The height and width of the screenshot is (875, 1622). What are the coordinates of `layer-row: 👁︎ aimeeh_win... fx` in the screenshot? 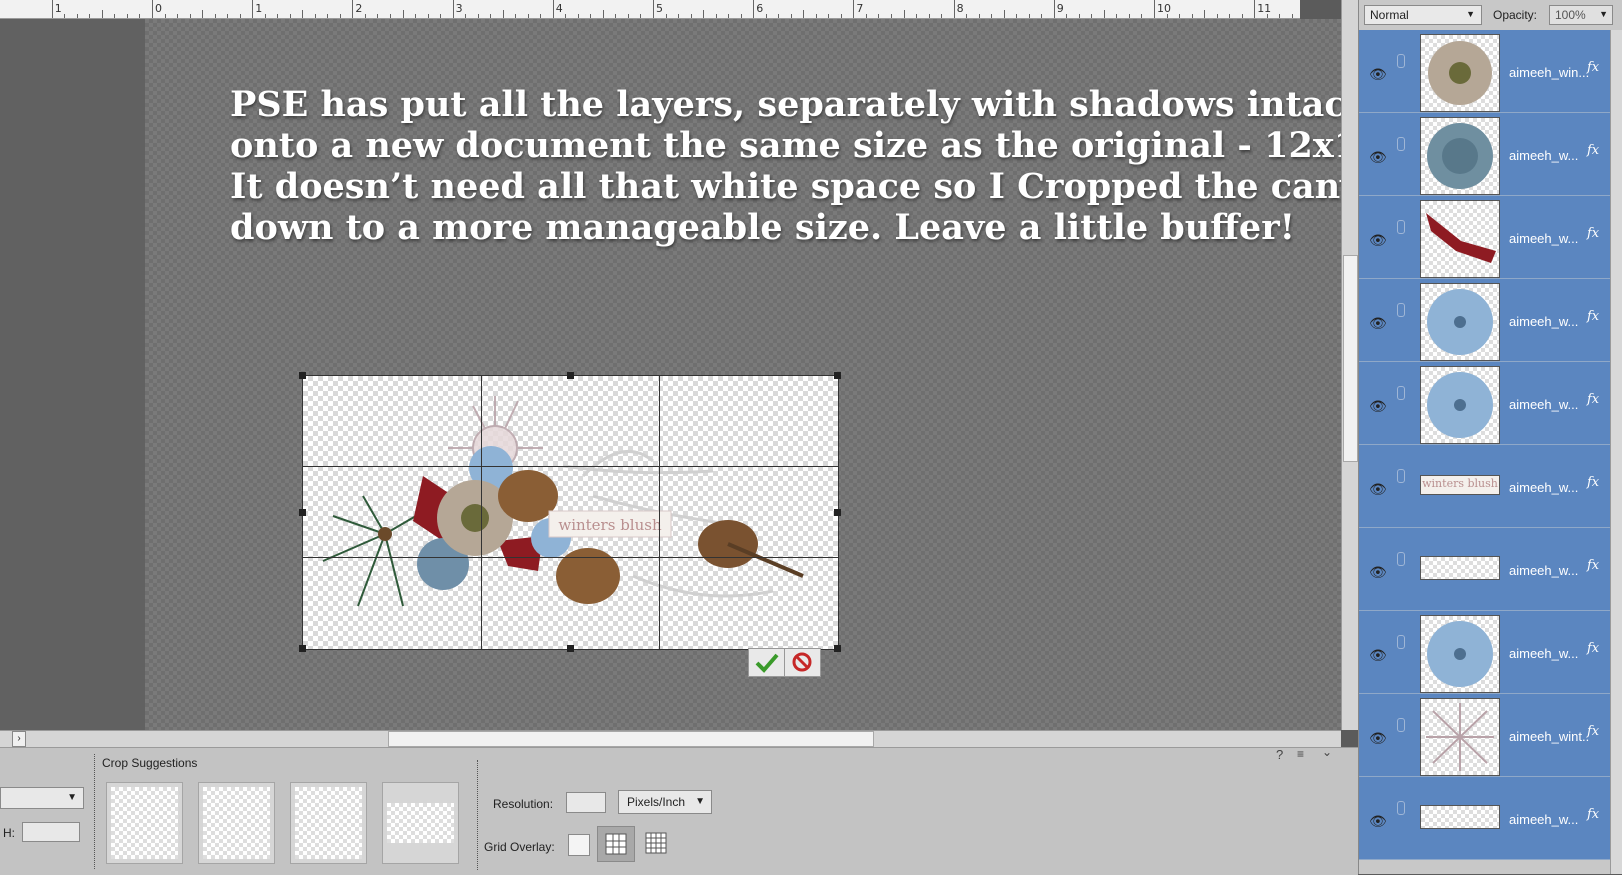 It's located at (1484, 71).